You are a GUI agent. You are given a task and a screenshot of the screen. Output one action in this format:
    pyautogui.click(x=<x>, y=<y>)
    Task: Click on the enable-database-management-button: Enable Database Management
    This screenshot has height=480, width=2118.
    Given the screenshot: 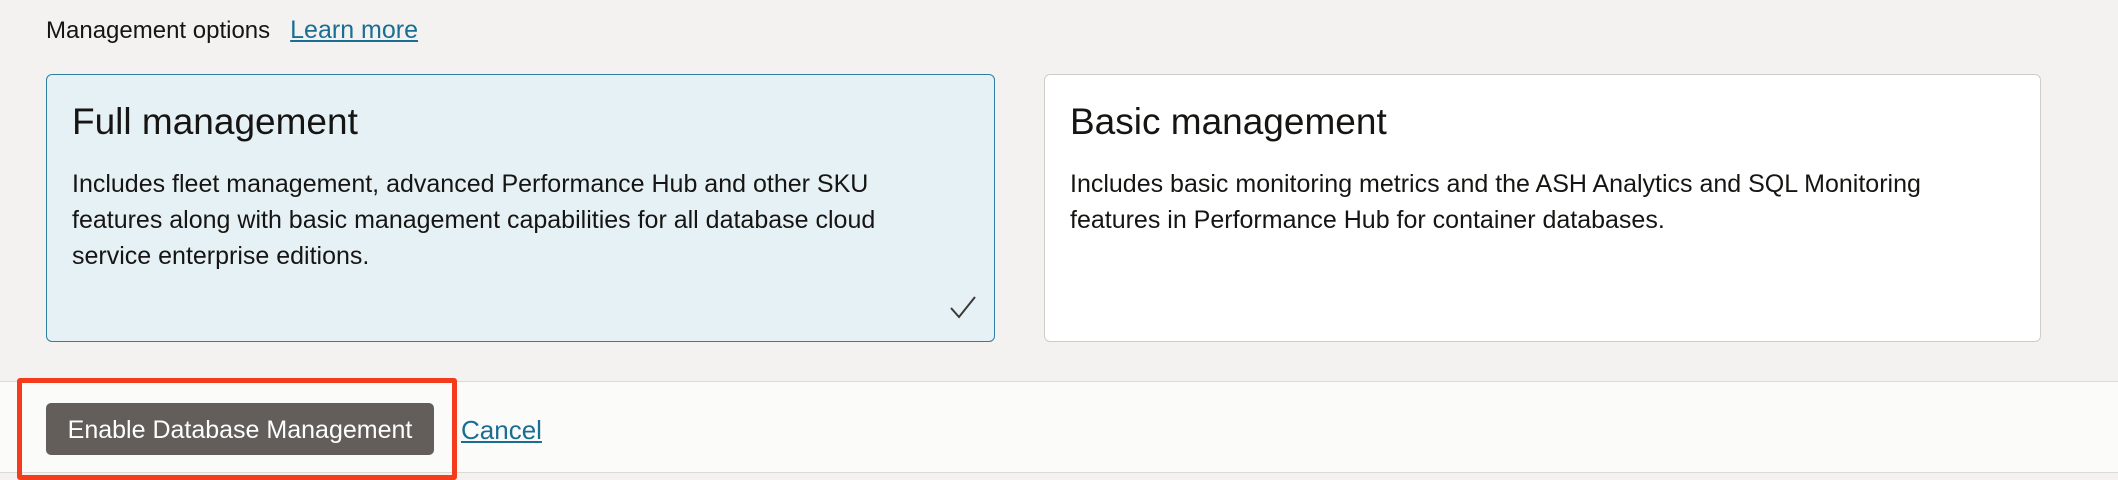 What is the action you would take?
    pyautogui.click(x=240, y=429)
    